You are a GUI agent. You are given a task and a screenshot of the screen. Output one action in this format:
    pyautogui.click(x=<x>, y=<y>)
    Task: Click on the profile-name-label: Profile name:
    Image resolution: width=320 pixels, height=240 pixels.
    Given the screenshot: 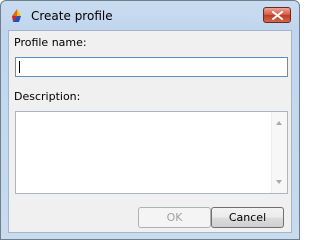 What is the action you would take?
    pyautogui.click(x=50, y=42)
    